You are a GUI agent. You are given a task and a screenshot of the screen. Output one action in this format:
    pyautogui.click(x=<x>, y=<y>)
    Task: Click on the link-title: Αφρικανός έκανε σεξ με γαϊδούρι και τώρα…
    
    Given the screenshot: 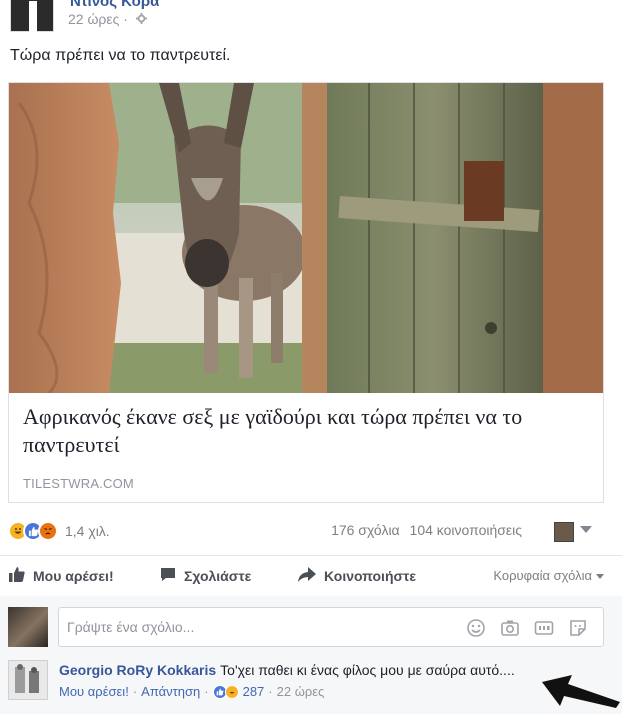 What is the action you would take?
    pyautogui.click(x=308, y=431)
    